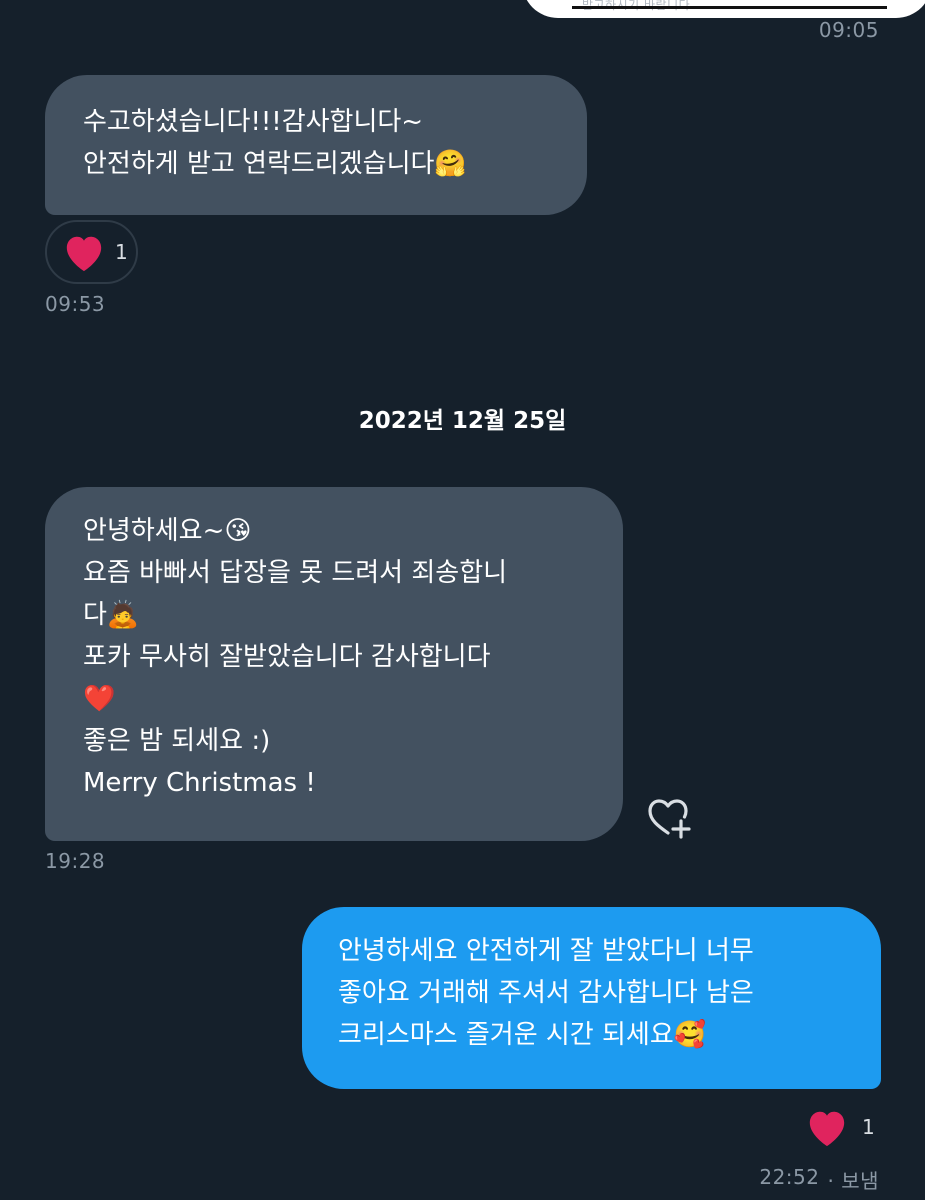  I want to click on message-time: 19:28, so click(75, 861).